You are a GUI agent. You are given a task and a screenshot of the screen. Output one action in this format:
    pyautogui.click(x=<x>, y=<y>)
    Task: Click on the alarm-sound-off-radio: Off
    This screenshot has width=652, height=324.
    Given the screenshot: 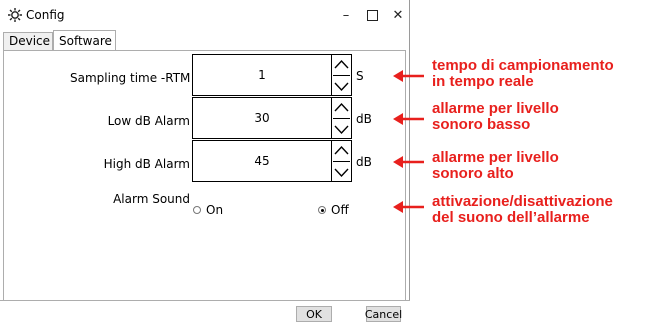 What is the action you would take?
    pyautogui.click(x=333, y=210)
    